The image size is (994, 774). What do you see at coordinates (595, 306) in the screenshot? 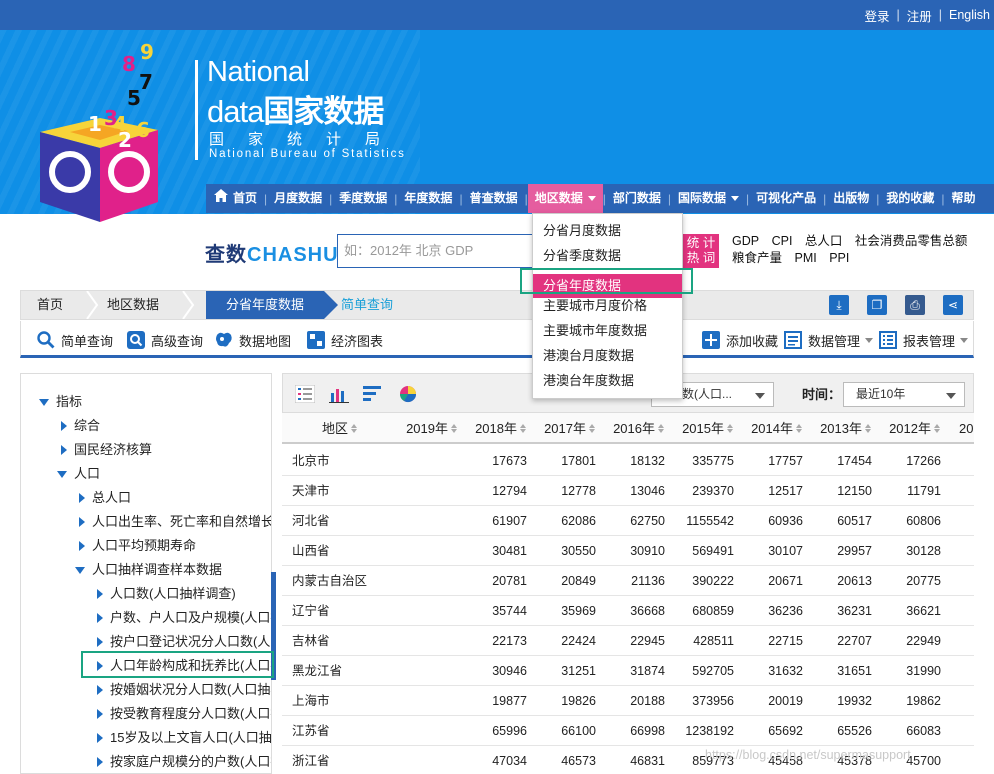
I see `dropdown-item: 主要城市月度价格` at bounding box center [595, 306].